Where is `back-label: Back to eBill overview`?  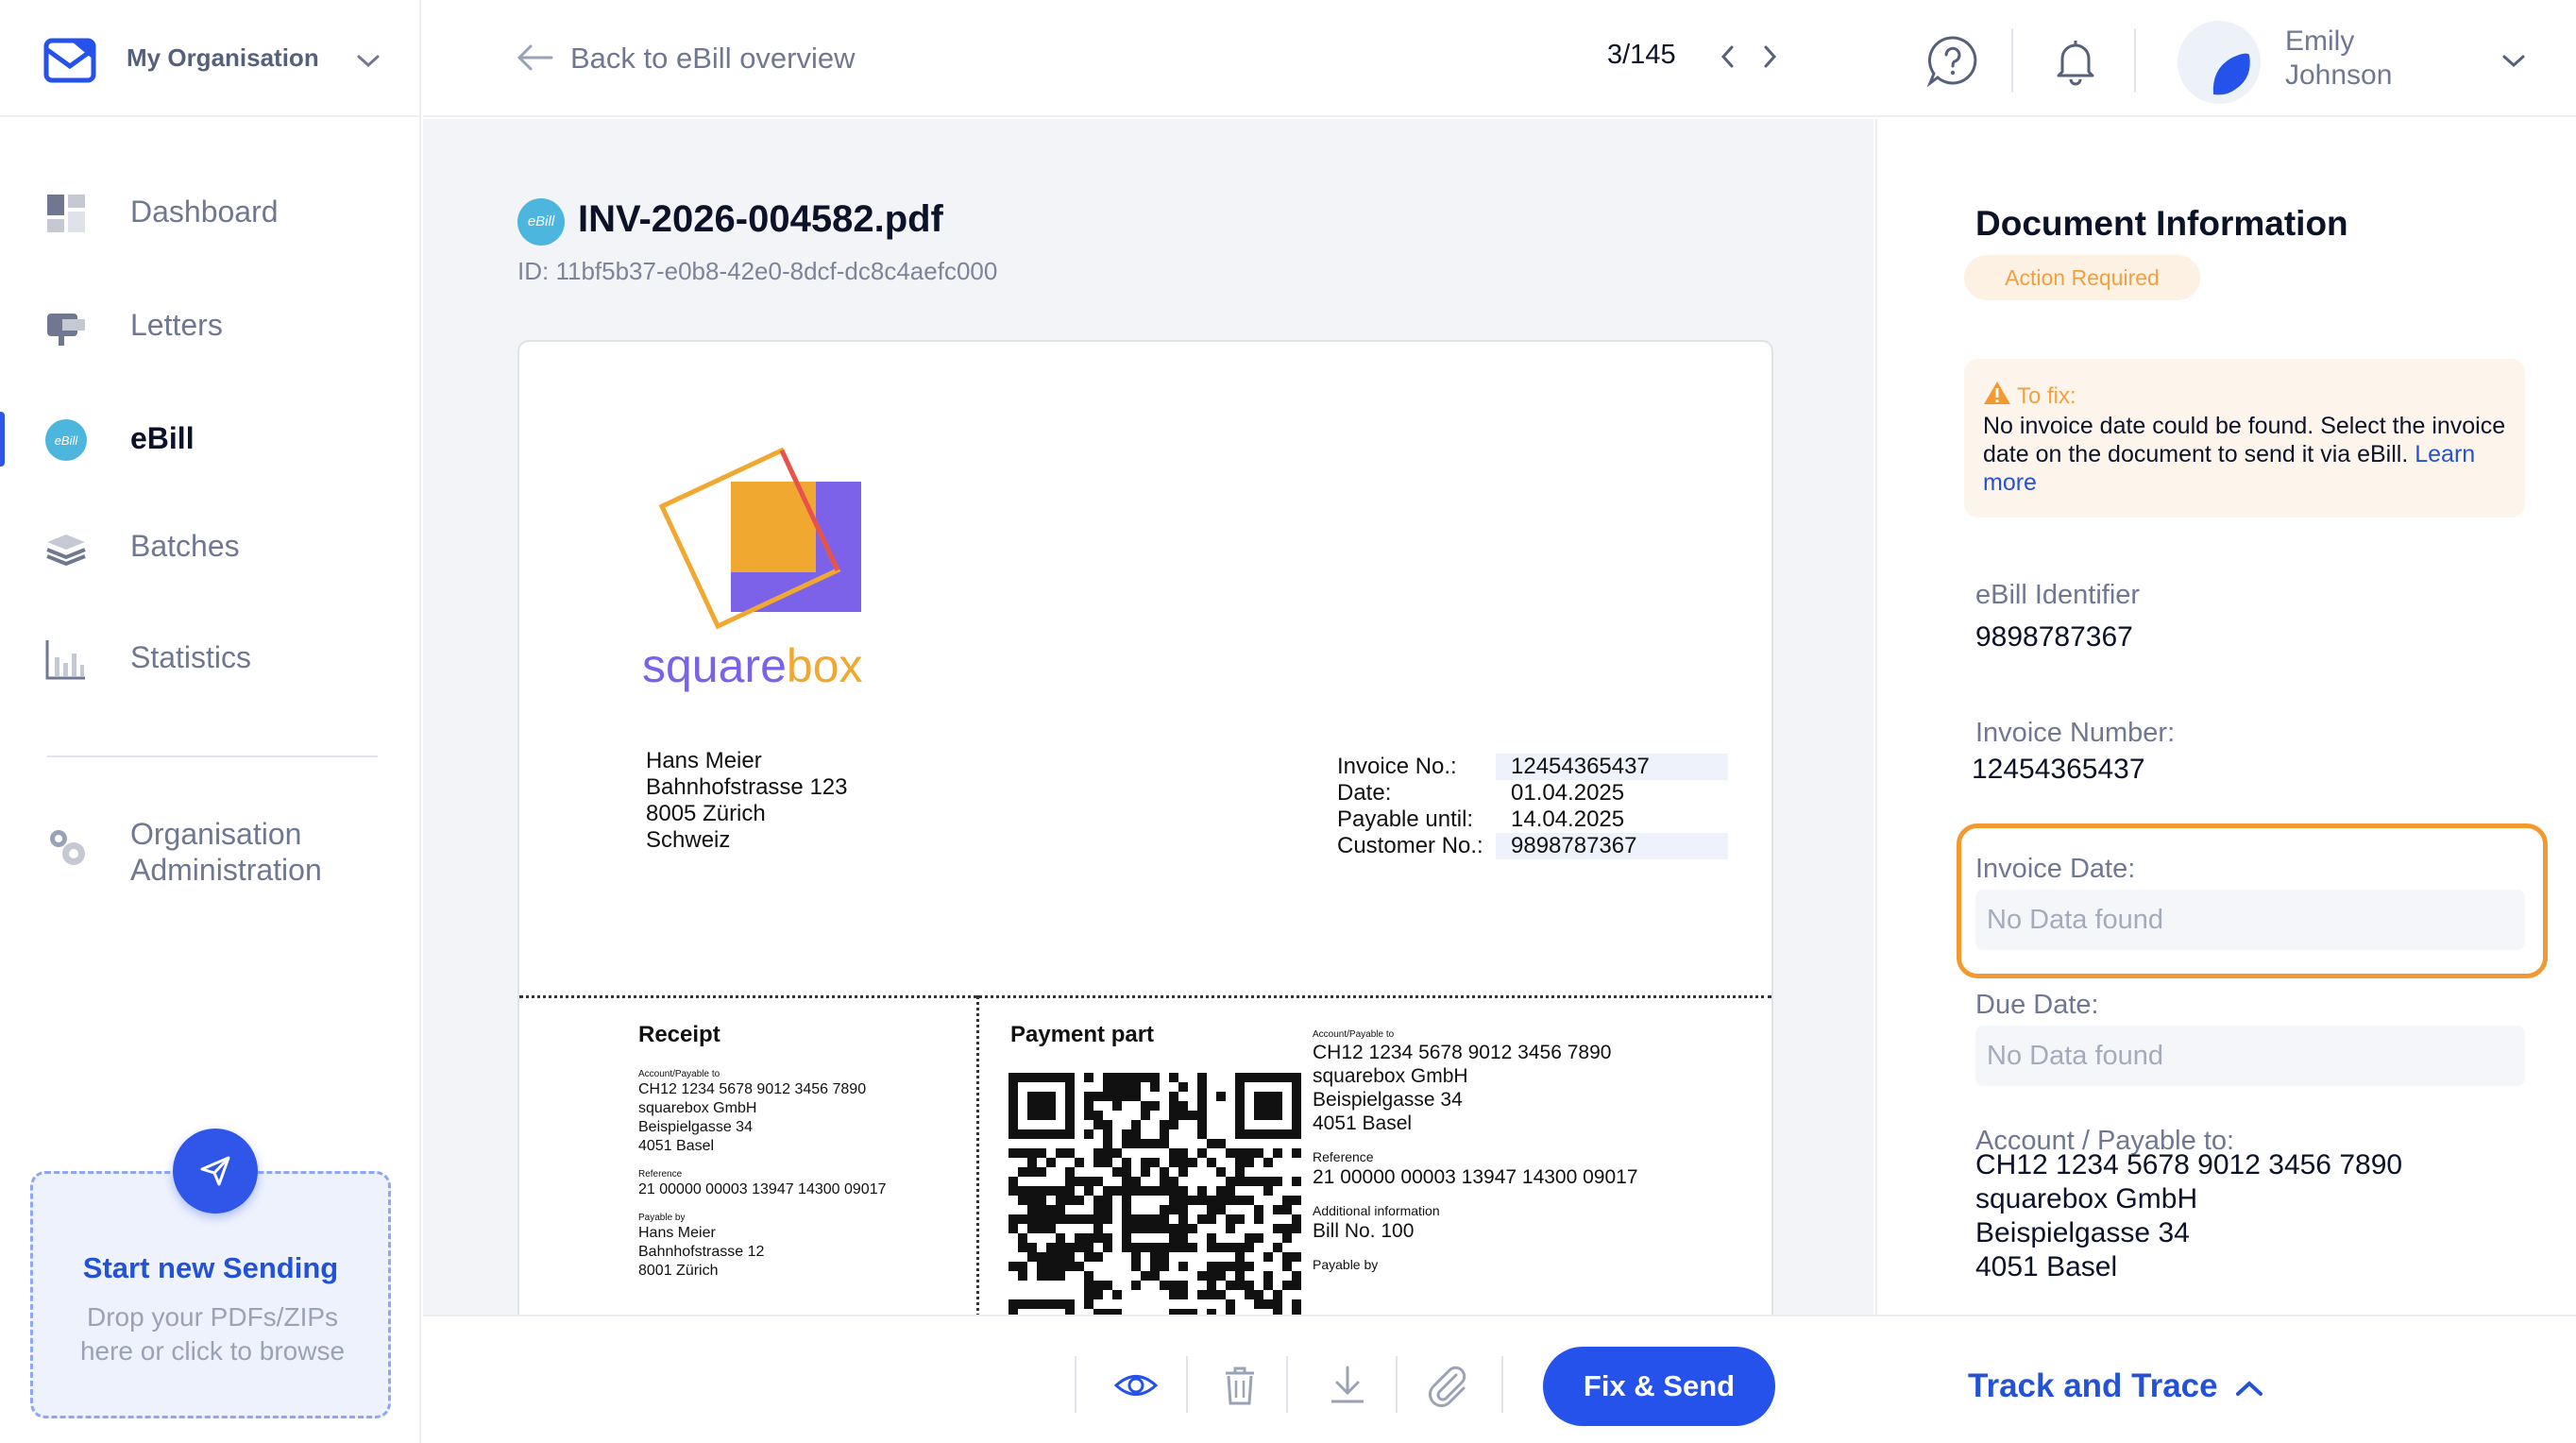 back-label: Back to eBill overview is located at coordinates (713, 58).